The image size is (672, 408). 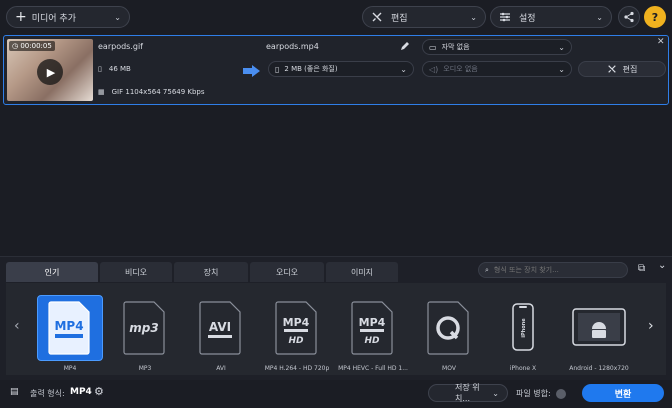 I want to click on add-media-button: + 미디어 추가 ⌄, so click(x=68, y=17).